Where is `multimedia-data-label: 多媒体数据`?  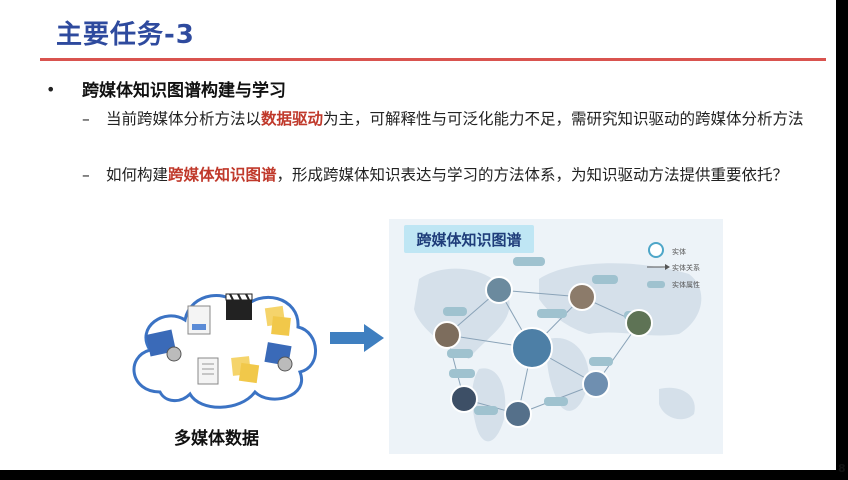 multimedia-data-label: 多媒体数据 is located at coordinates (216, 439).